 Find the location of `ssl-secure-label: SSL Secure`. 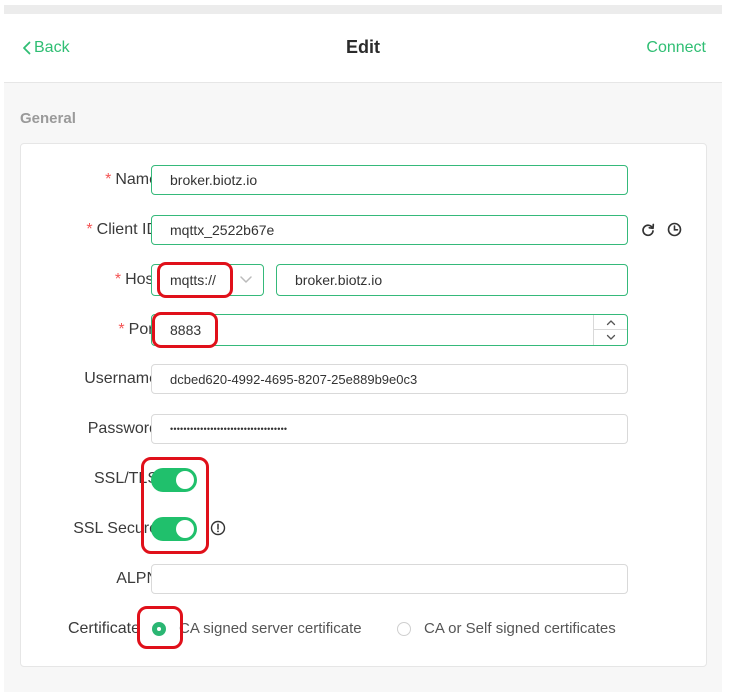

ssl-secure-label: SSL Secure is located at coordinates (115, 528).